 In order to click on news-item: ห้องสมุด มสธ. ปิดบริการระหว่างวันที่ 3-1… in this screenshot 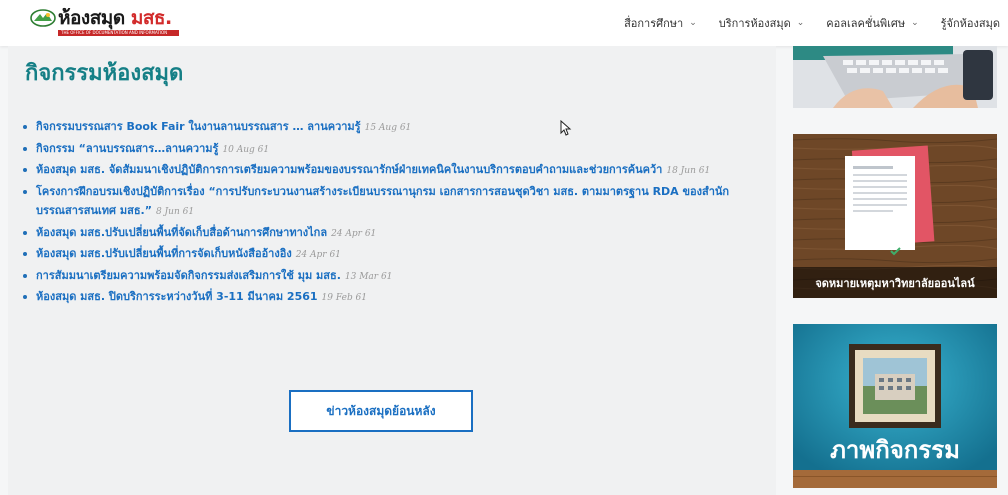, I will do `click(387, 298)`.